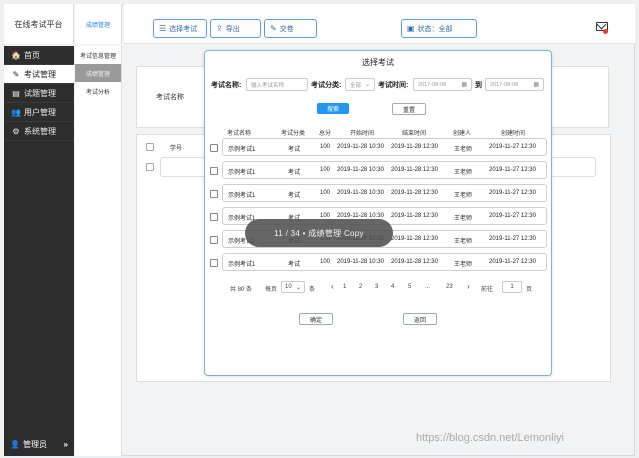 The image size is (639, 458). What do you see at coordinates (98, 73) in the screenshot?
I see `submenu-item-grades: 成绩管理` at bounding box center [98, 73].